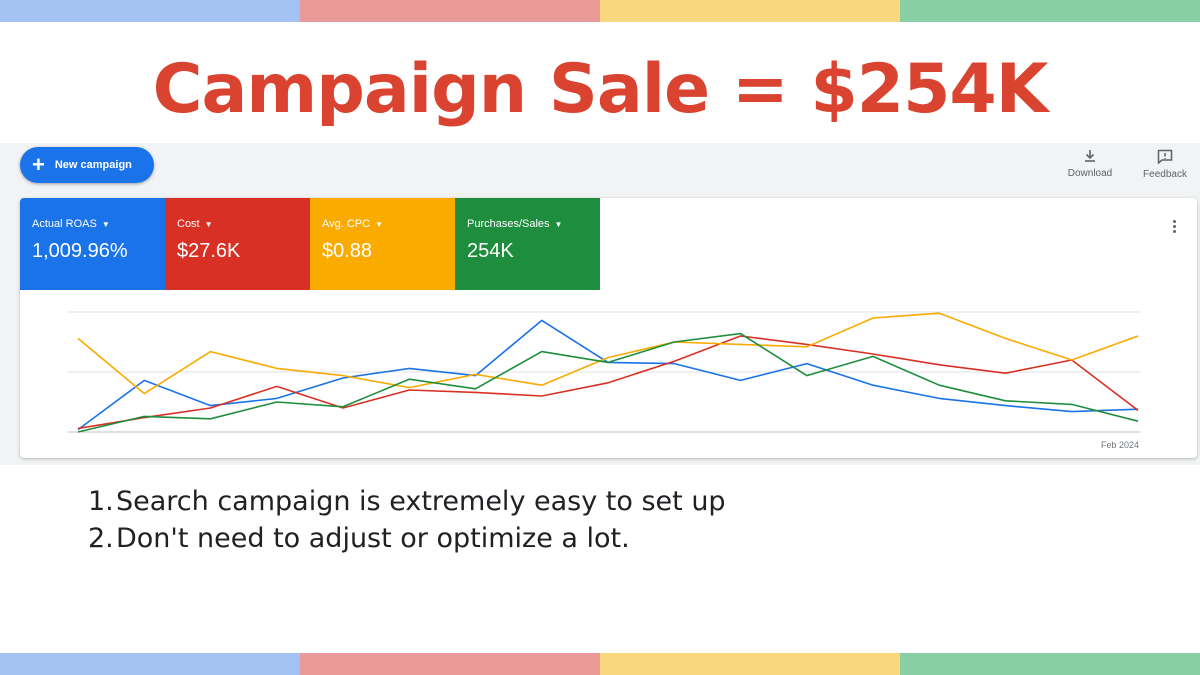 The width and height of the screenshot is (1200, 675). I want to click on scorecard-label: Actual ROAS, so click(64, 224).